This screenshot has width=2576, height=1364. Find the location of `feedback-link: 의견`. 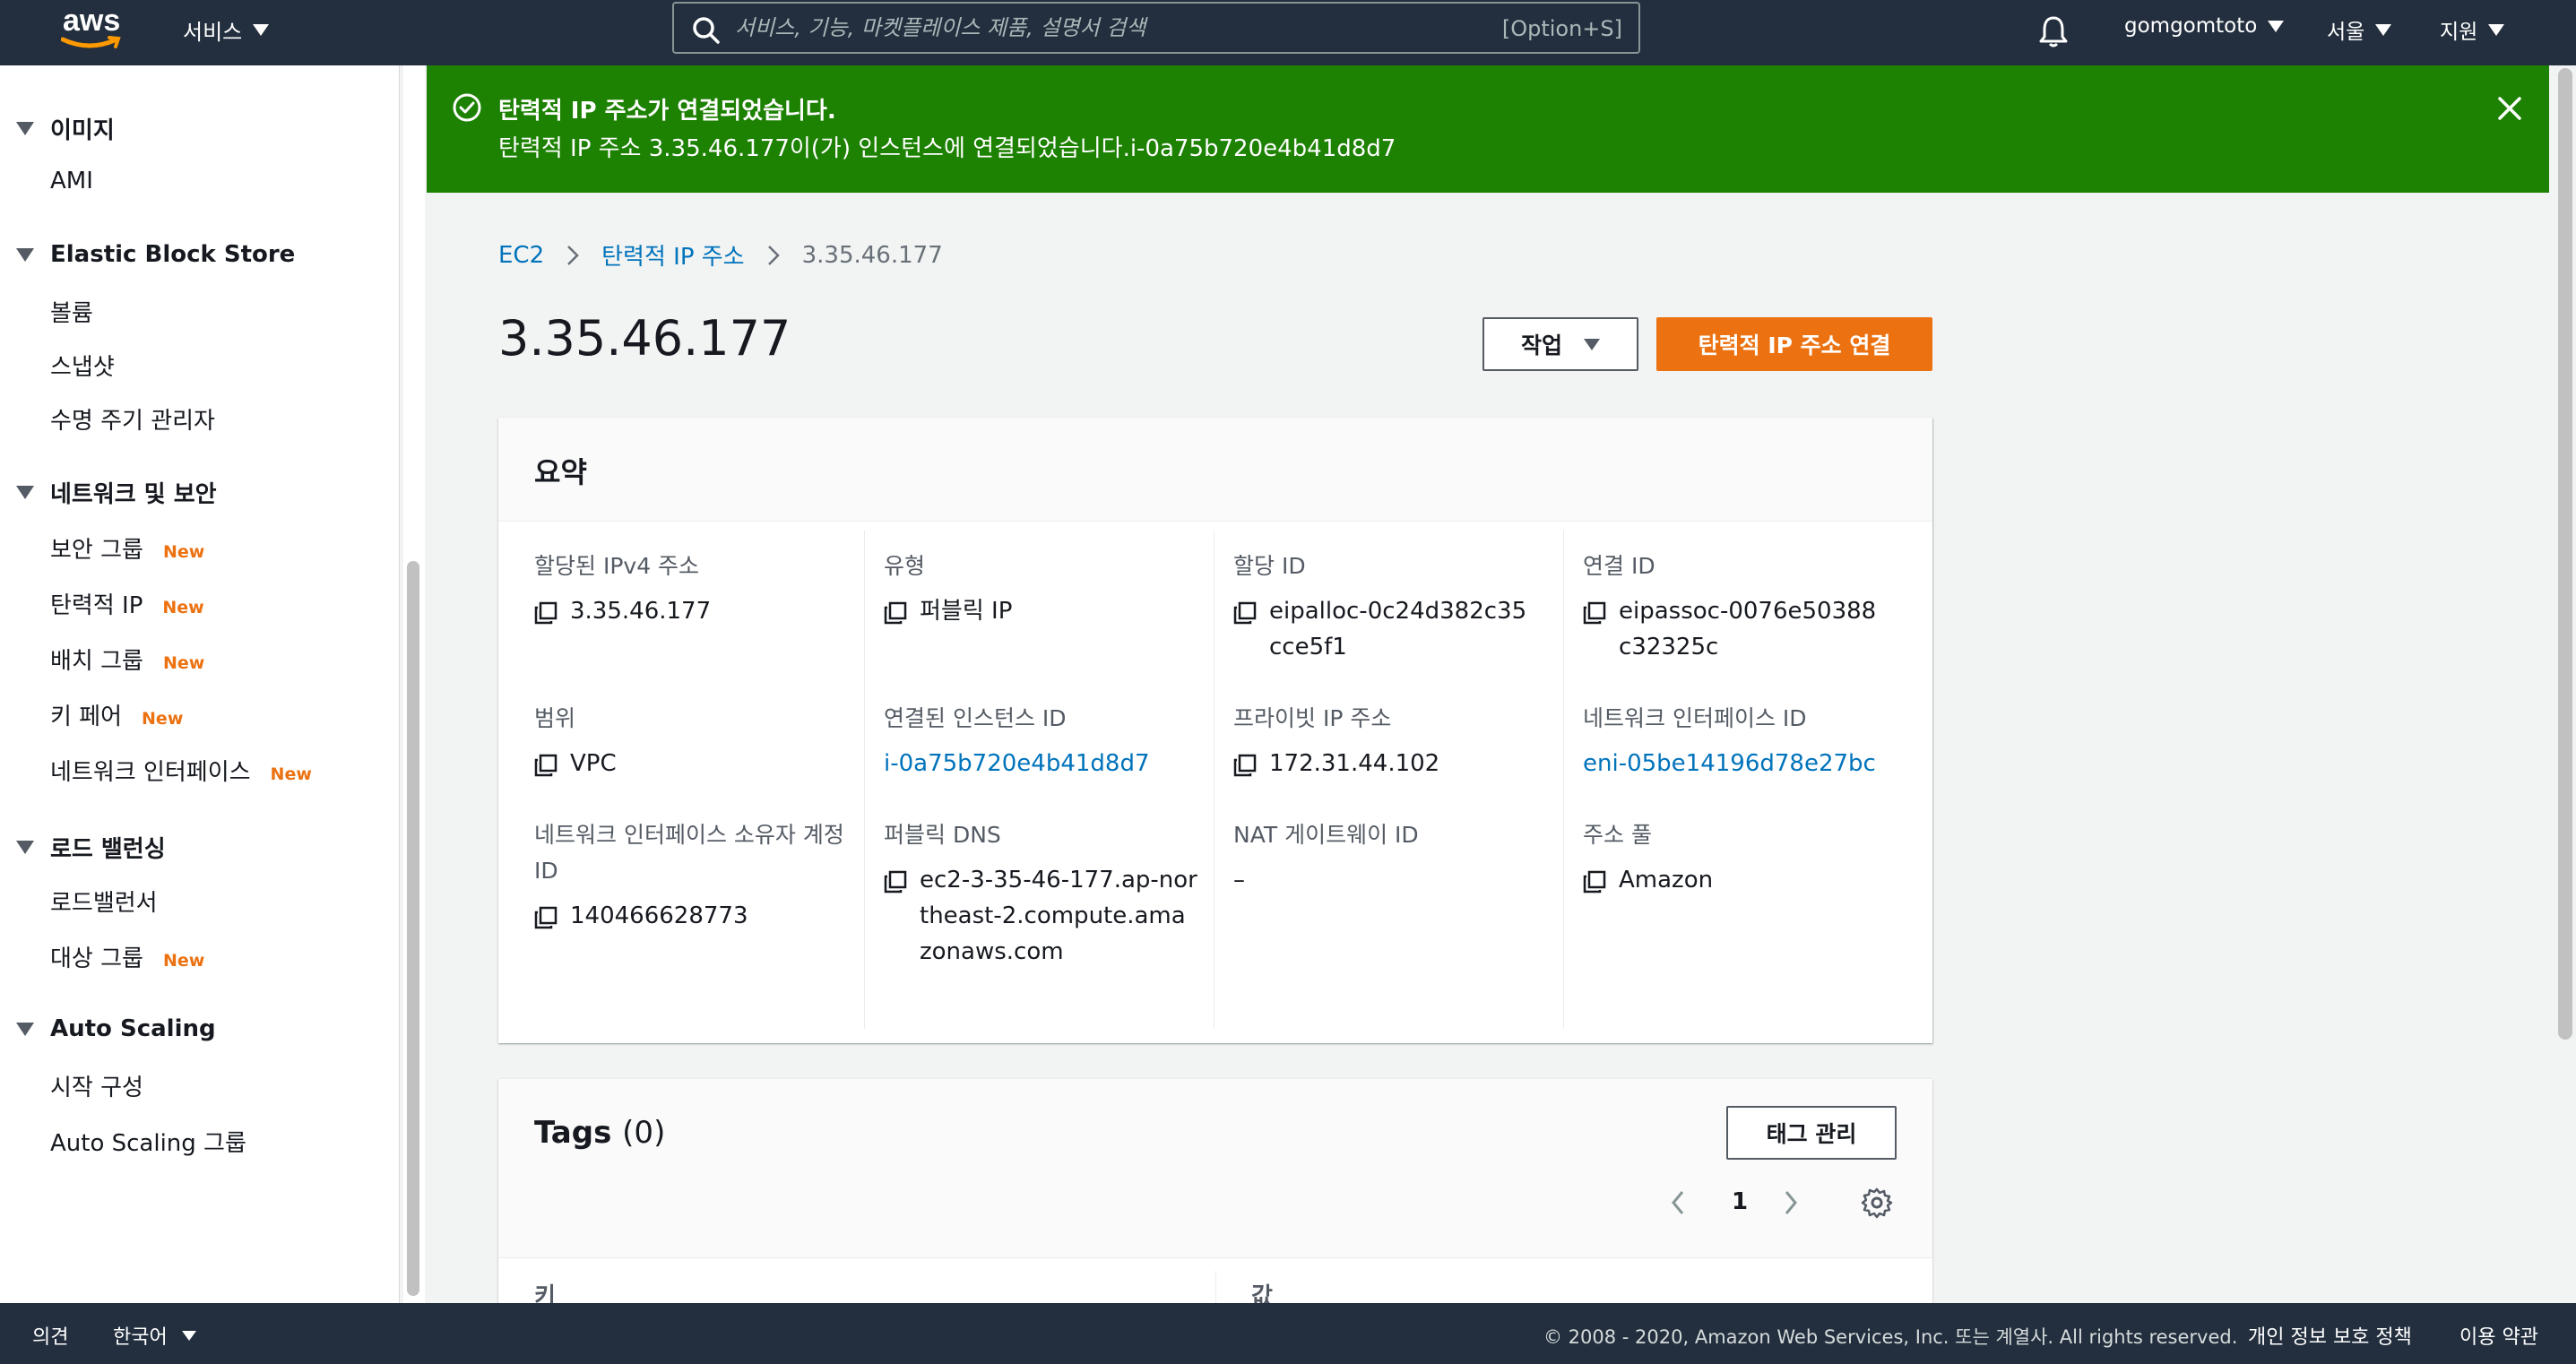

feedback-link: 의견 is located at coordinates (50, 1335).